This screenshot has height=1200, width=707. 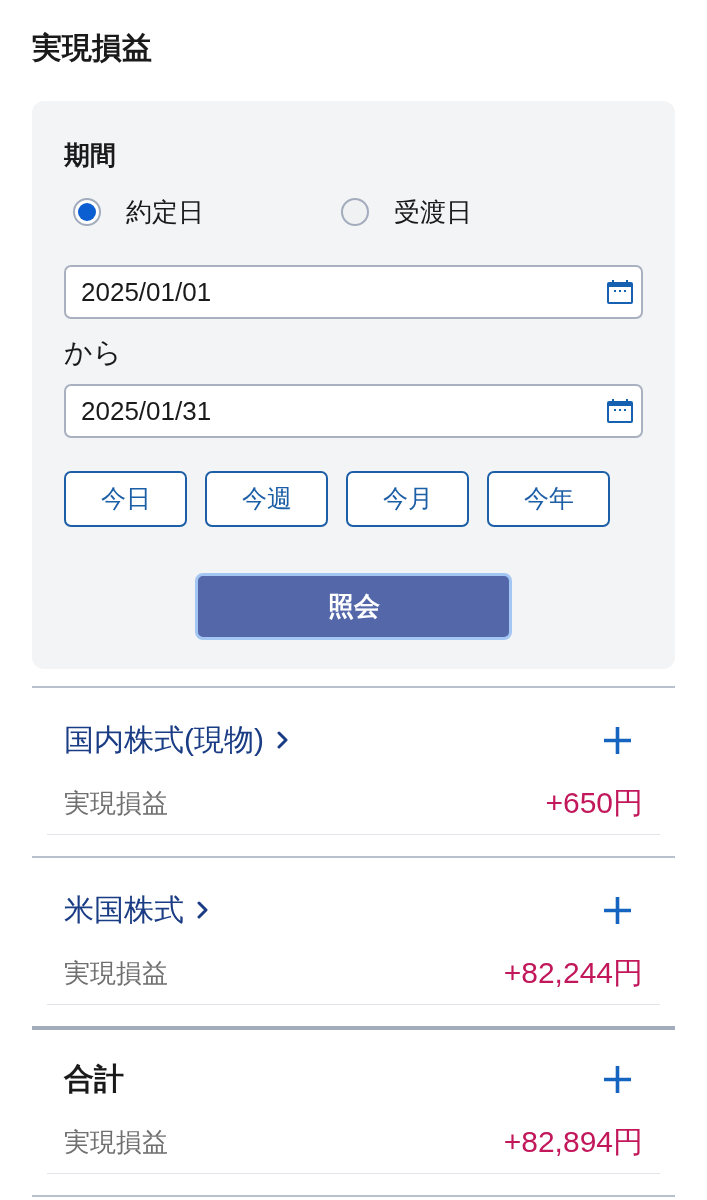 What do you see at coordinates (136, 910) in the screenshot?
I see `category-link: 米国株式` at bounding box center [136, 910].